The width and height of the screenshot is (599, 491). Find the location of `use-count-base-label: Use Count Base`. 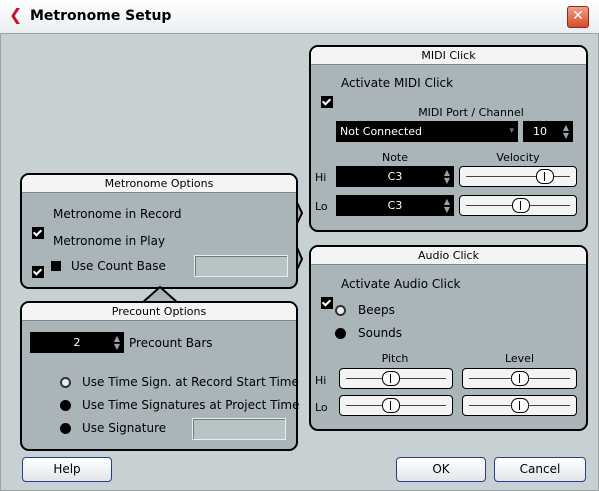

use-count-base-label: Use Count Base is located at coordinates (118, 266).